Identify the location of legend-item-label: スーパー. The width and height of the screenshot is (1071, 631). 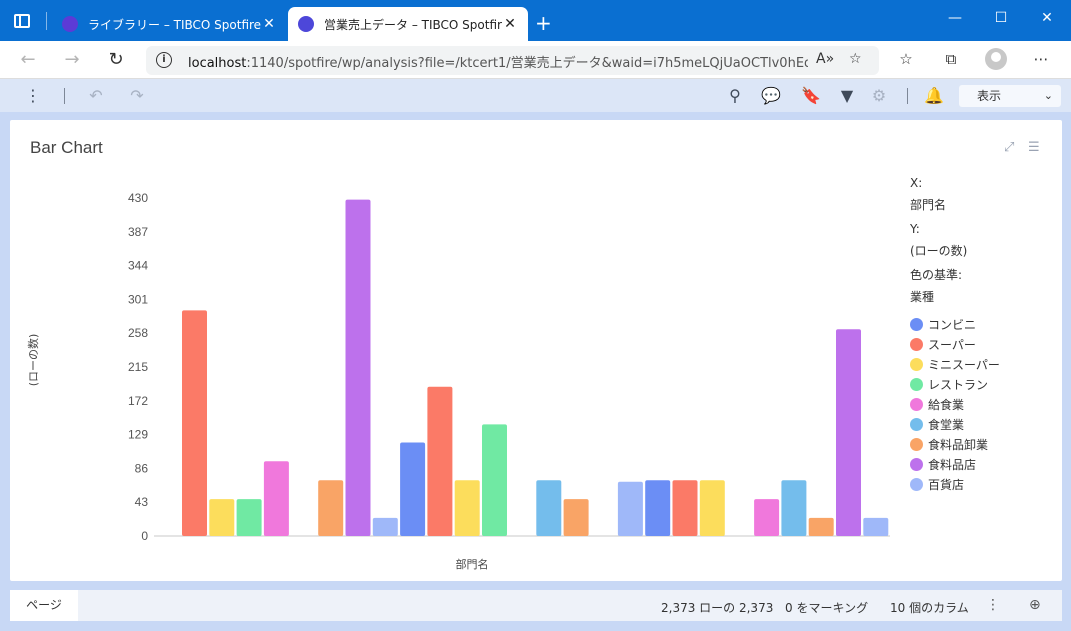
(952, 344).